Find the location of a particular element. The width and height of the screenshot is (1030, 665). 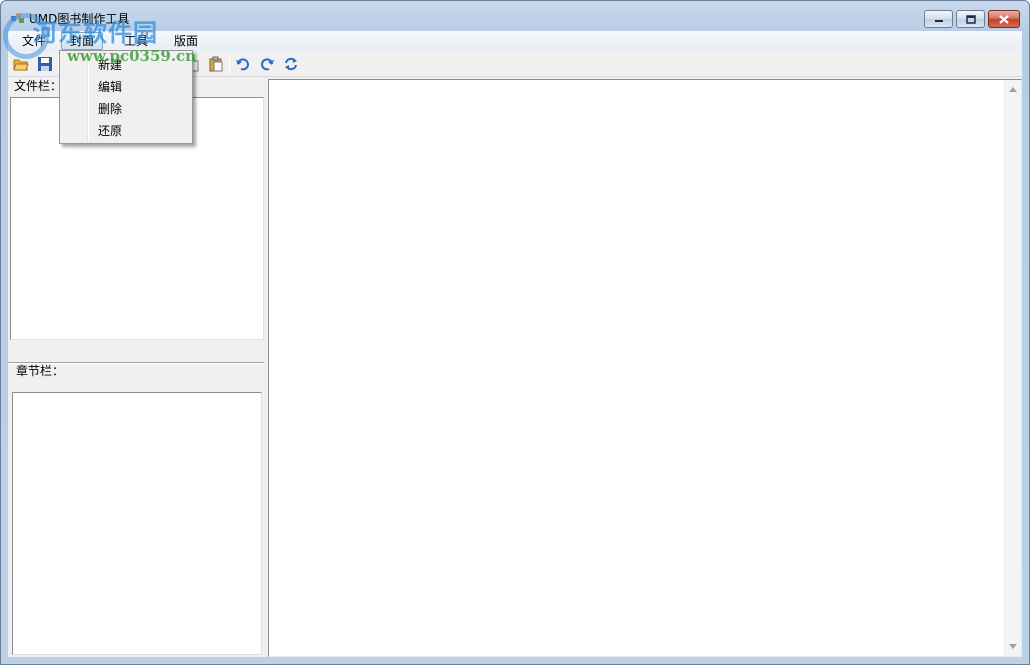

minimize-icon is located at coordinates (938, 21).